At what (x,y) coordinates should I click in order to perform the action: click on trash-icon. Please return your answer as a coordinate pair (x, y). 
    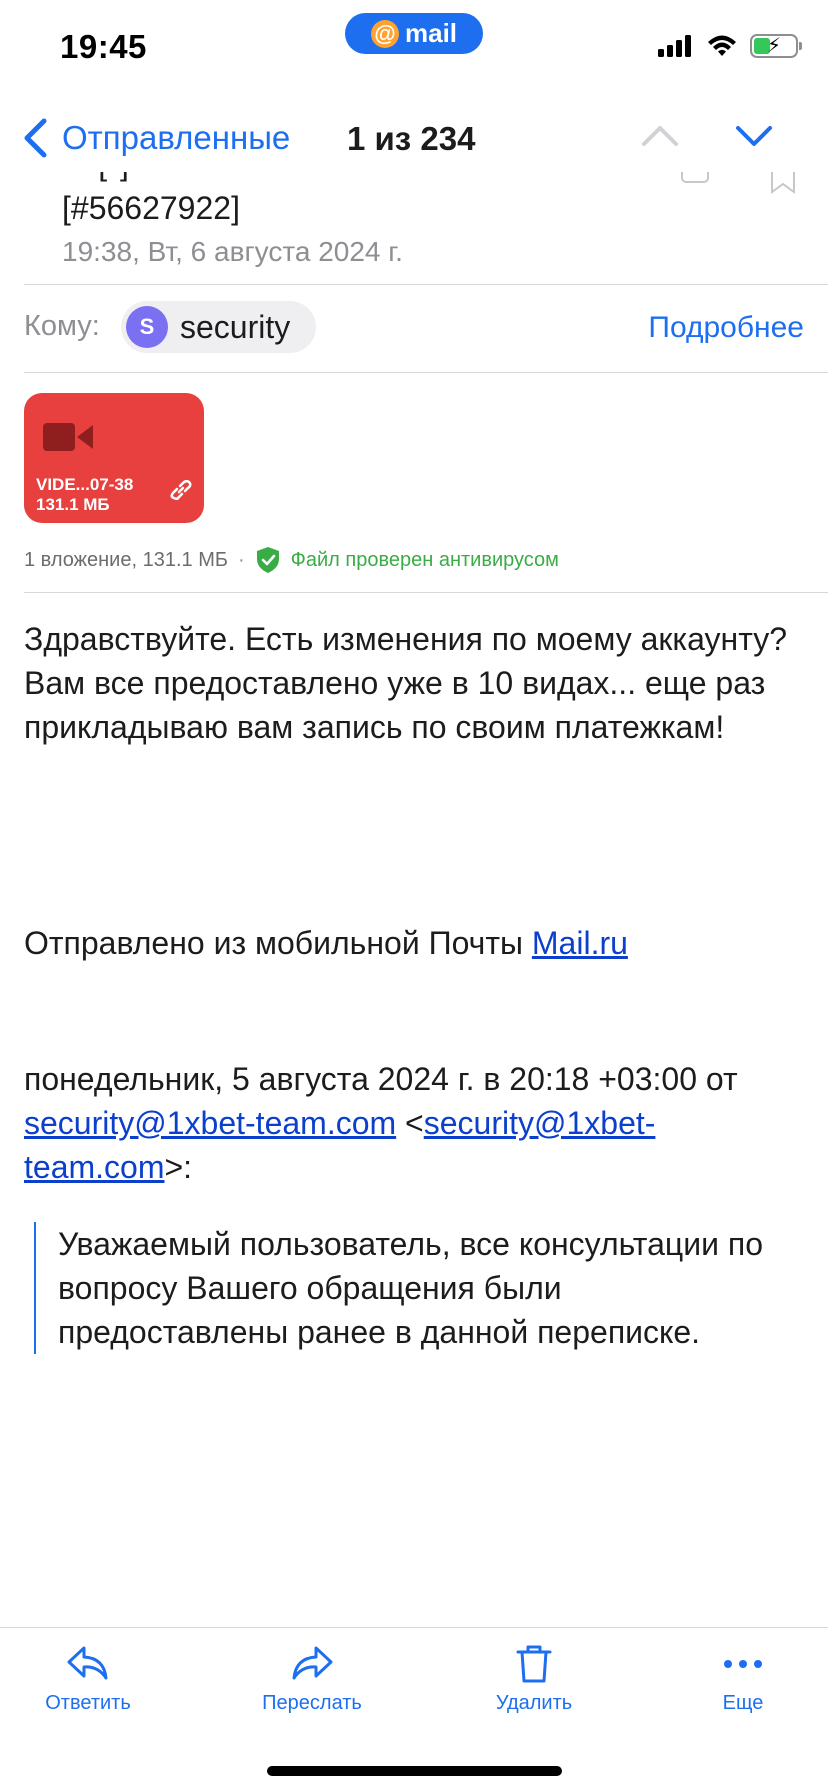
    Looking at the image, I should click on (534, 1664).